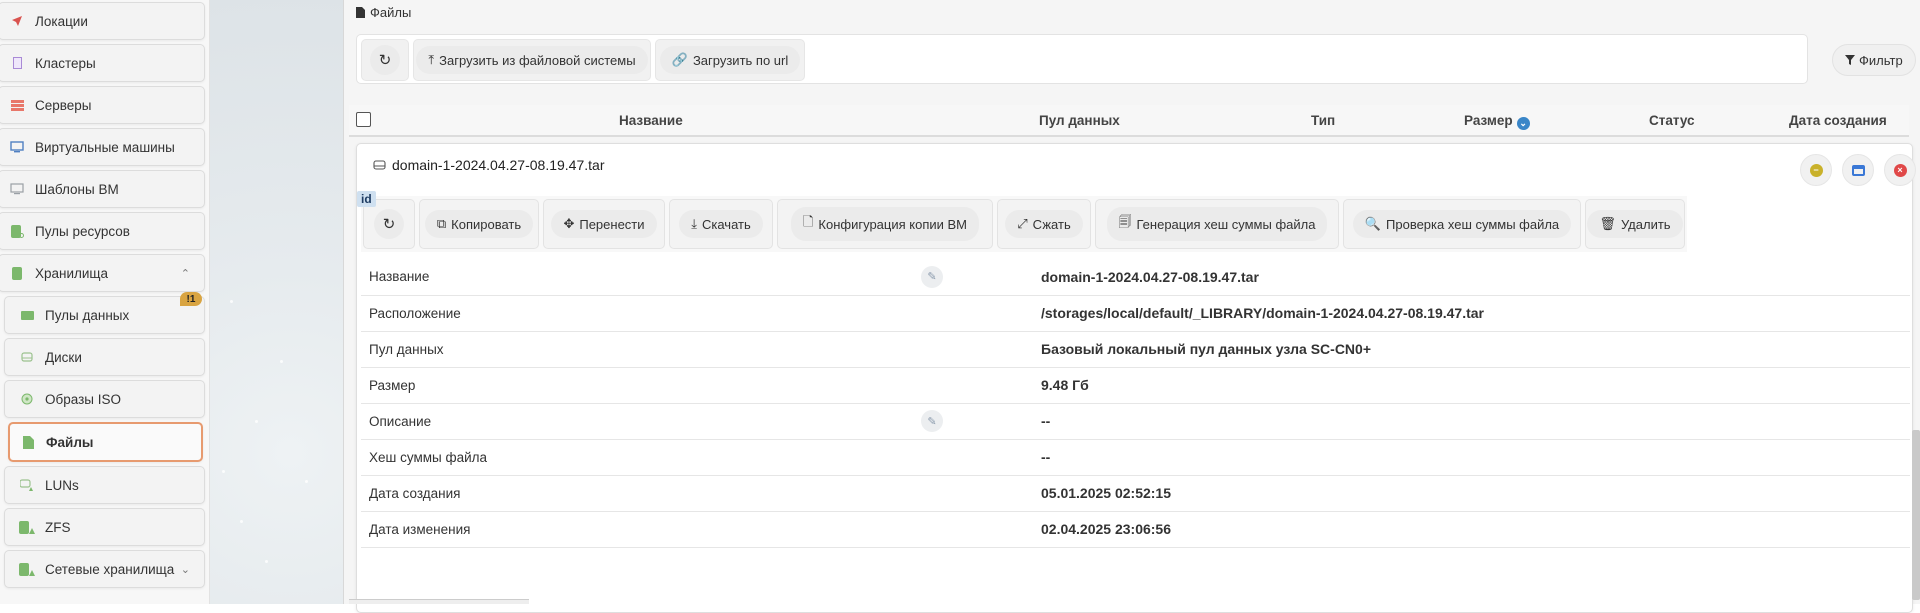 The width and height of the screenshot is (1920, 613). What do you see at coordinates (77, 189) in the screenshot?
I see `sidebar-item-label: Шаблоны ВМ` at bounding box center [77, 189].